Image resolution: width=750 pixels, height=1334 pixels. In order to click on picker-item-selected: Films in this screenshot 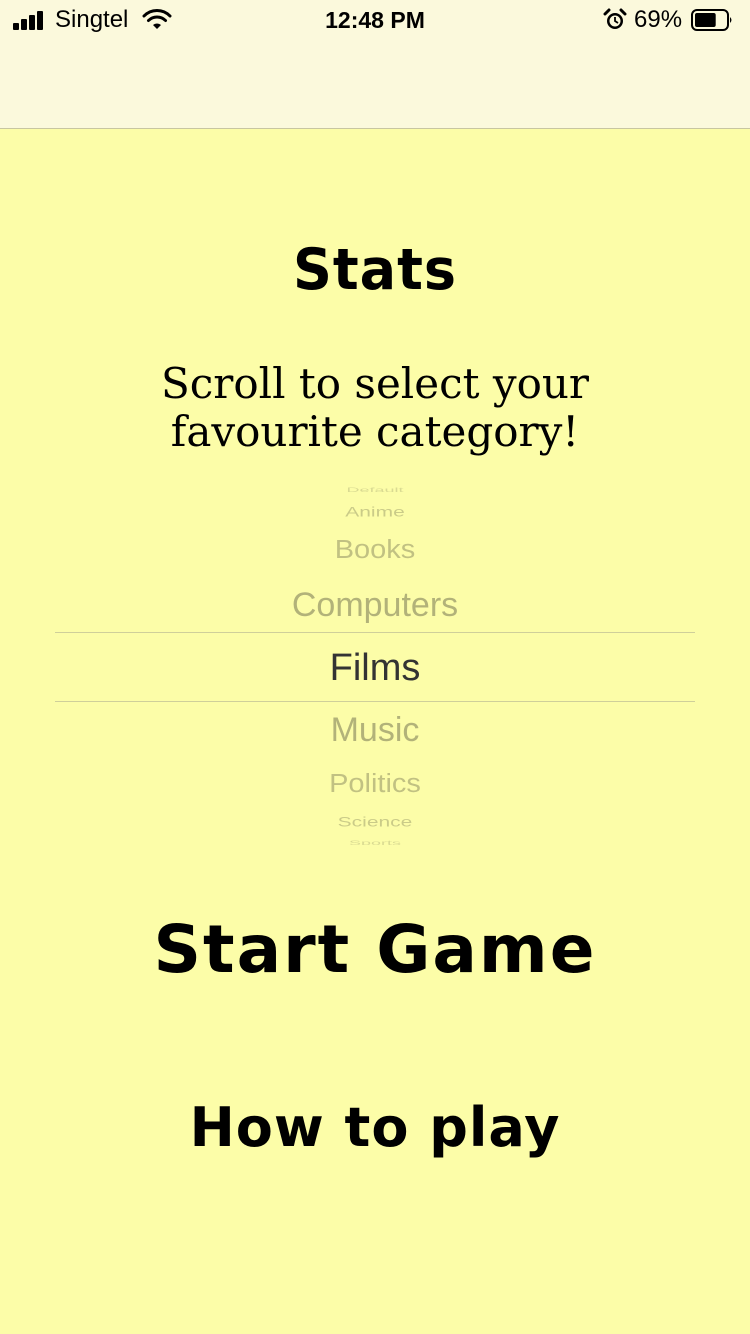, I will do `click(375, 668)`.